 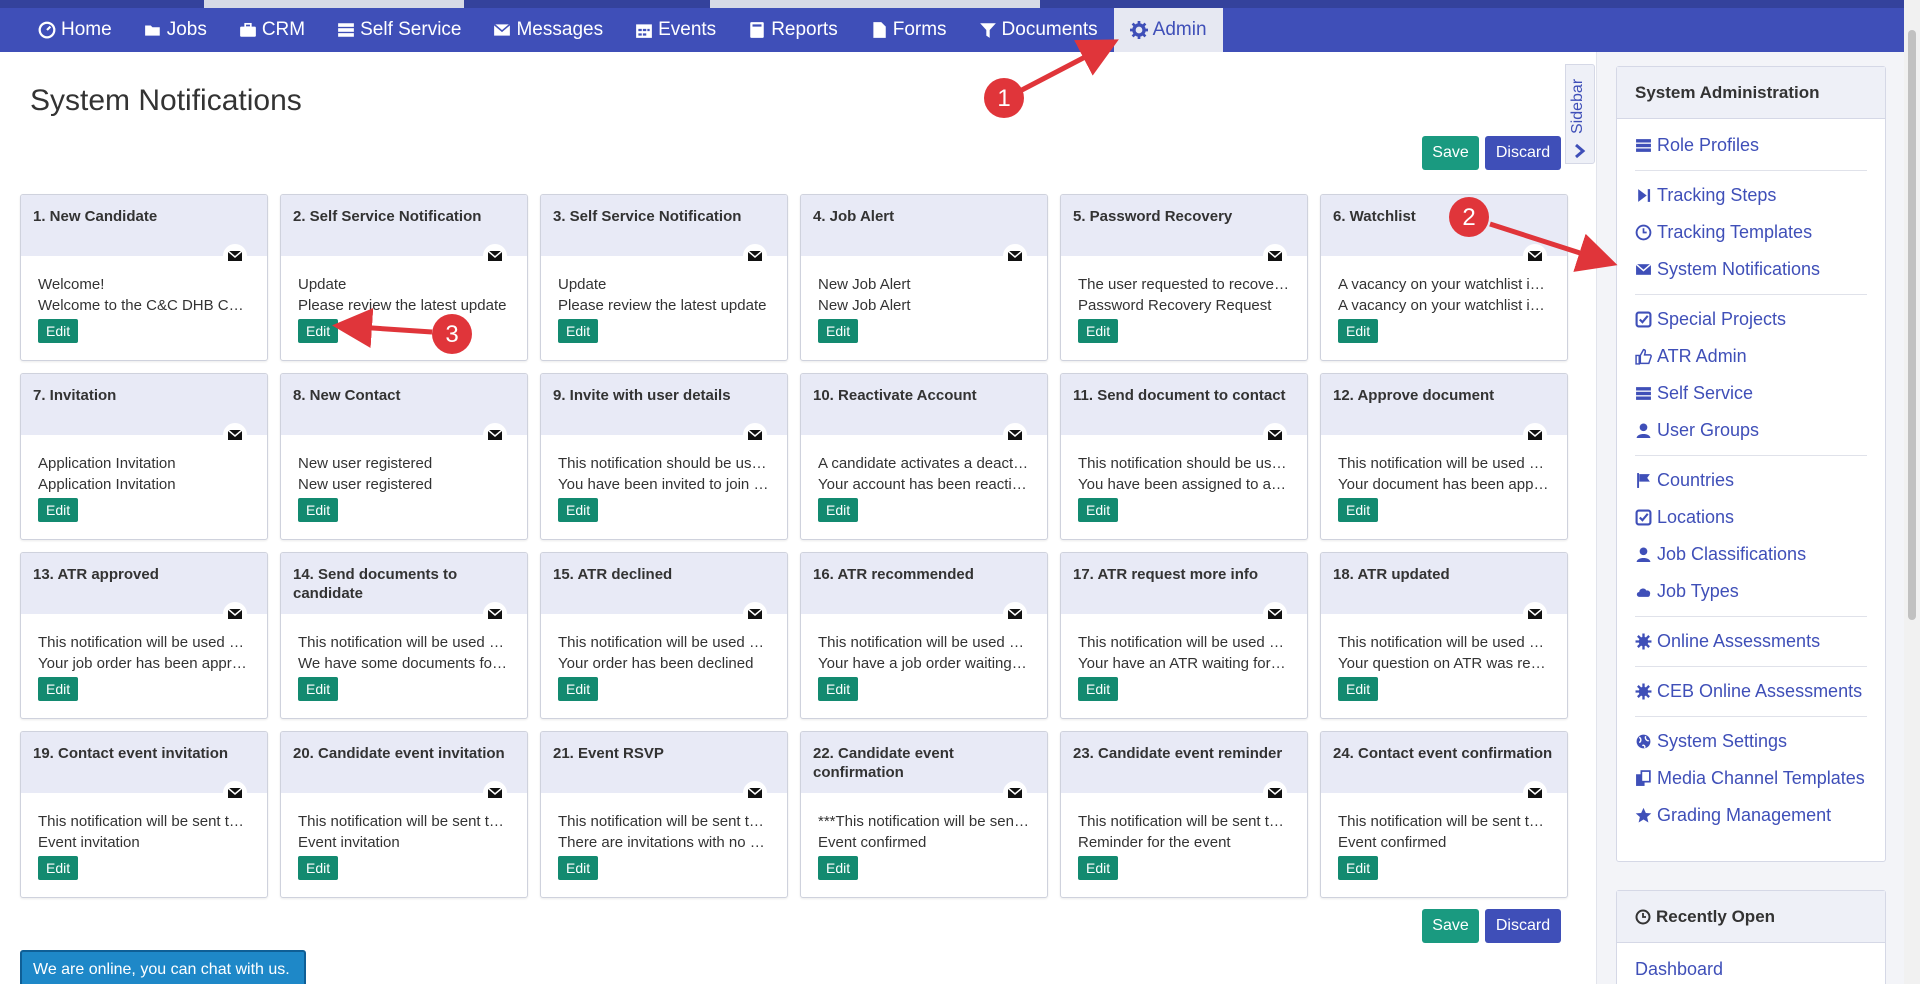 What do you see at coordinates (1392, 842) in the screenshot?
I see `card-subject: Event confirmed` at bounding box center [1392, 842].